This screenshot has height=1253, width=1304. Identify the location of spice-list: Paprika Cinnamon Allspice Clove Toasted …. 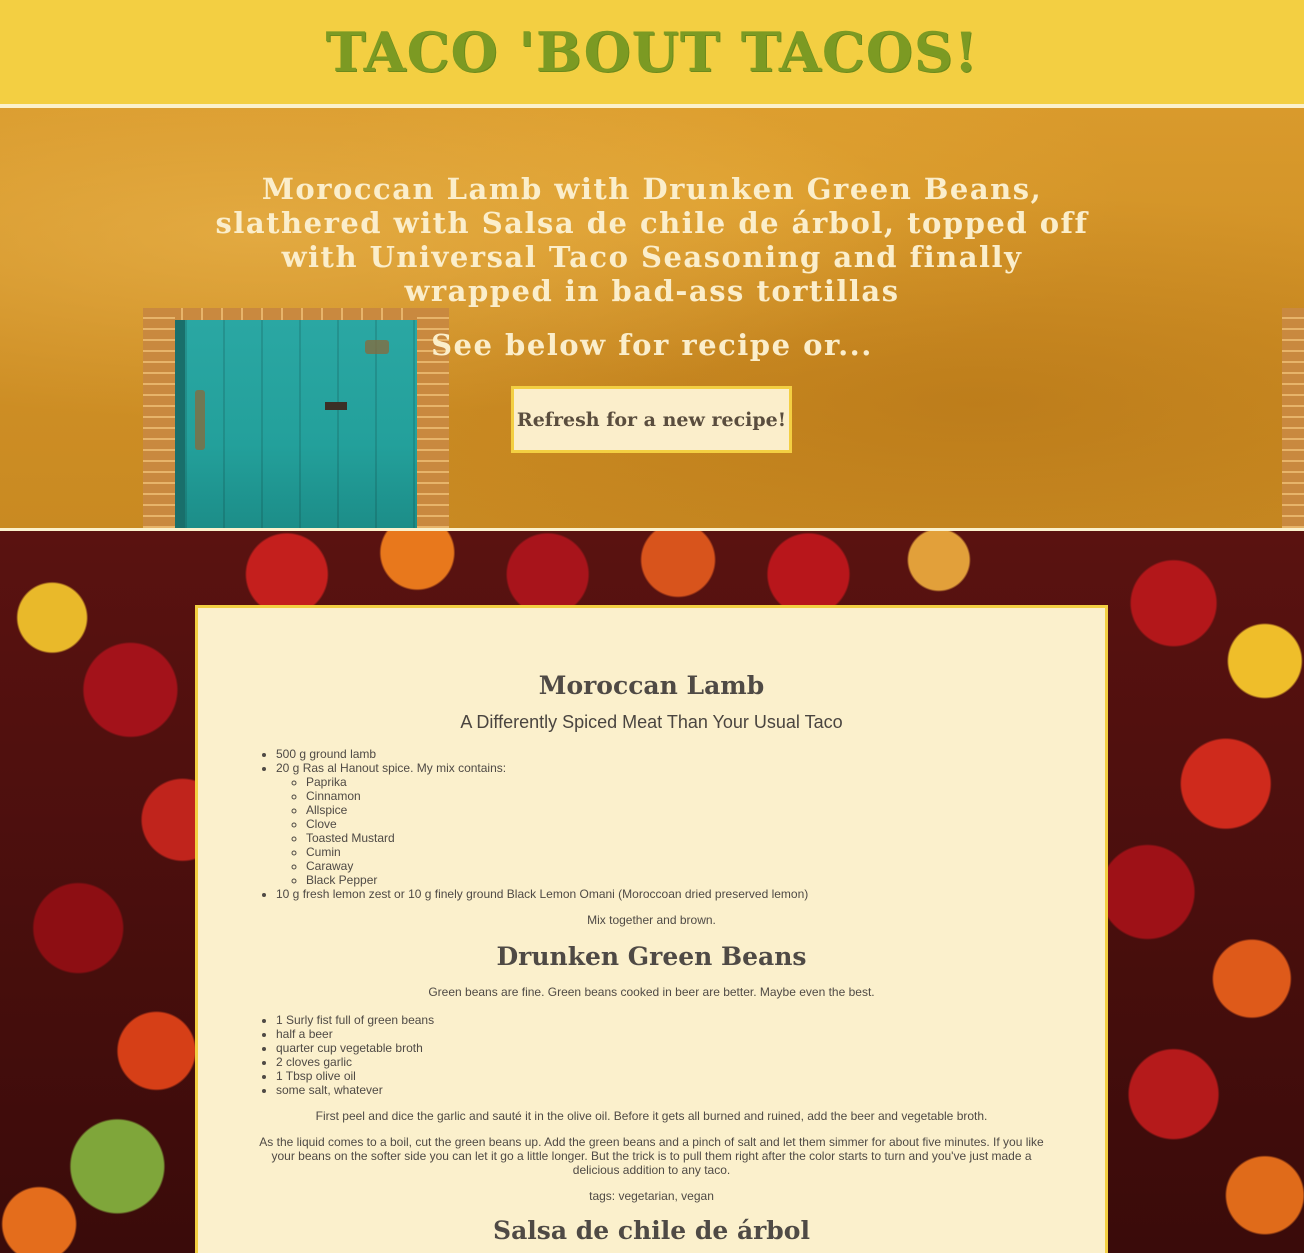
(680, 831).